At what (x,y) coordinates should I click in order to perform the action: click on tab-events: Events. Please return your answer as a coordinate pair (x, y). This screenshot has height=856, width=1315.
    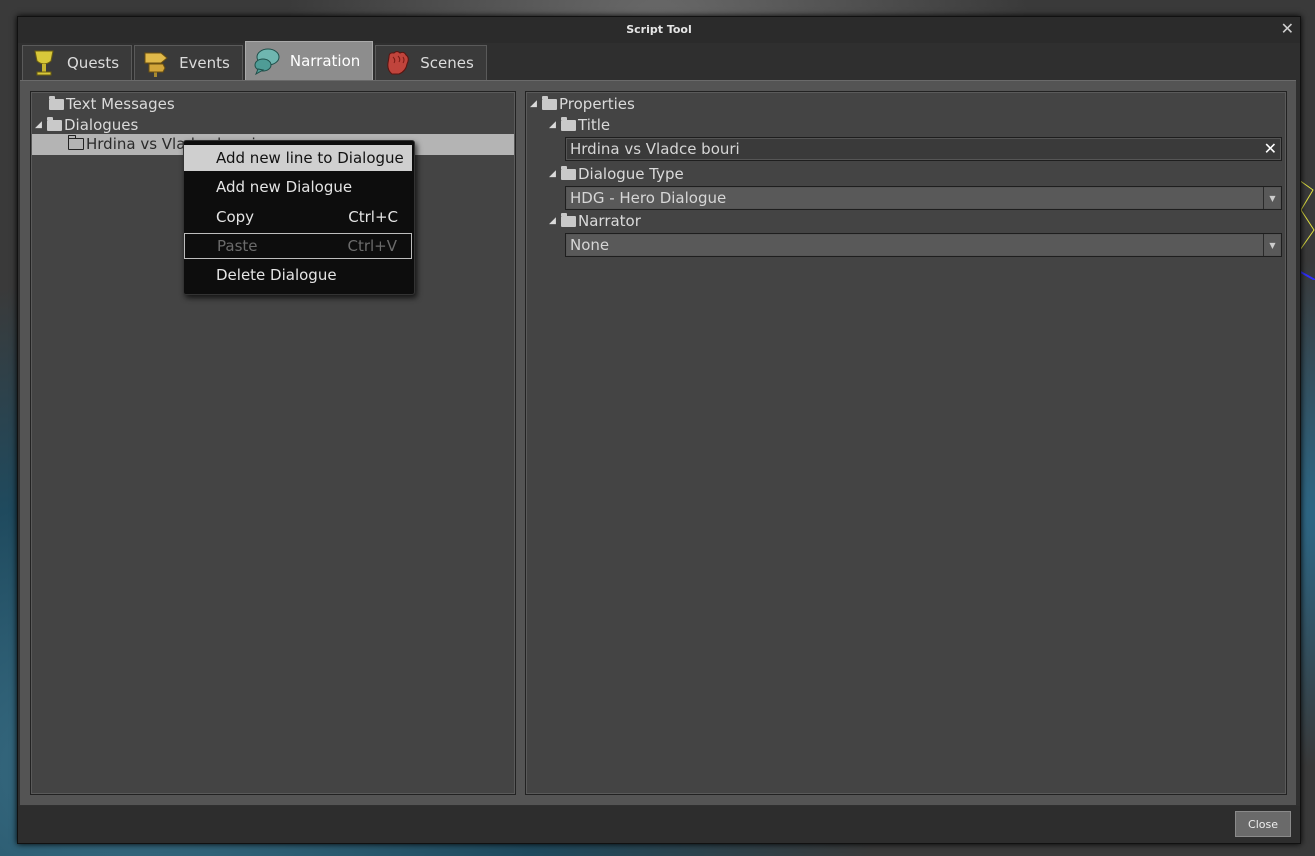
    Looking at the image, I should click on (188, 62).